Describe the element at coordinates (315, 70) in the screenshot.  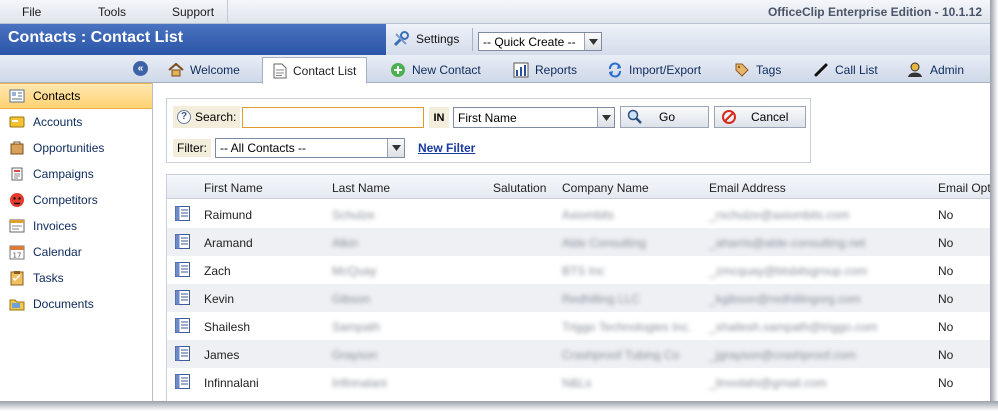
I see `tab-contact-list: Contact List` at that location.